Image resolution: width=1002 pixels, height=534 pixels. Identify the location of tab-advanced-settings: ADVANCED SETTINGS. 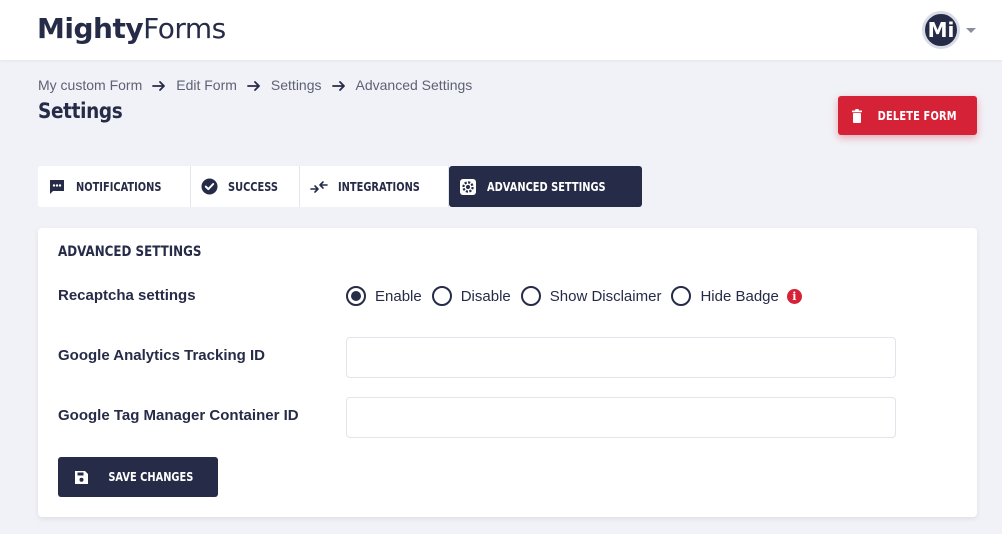
(545, 186).